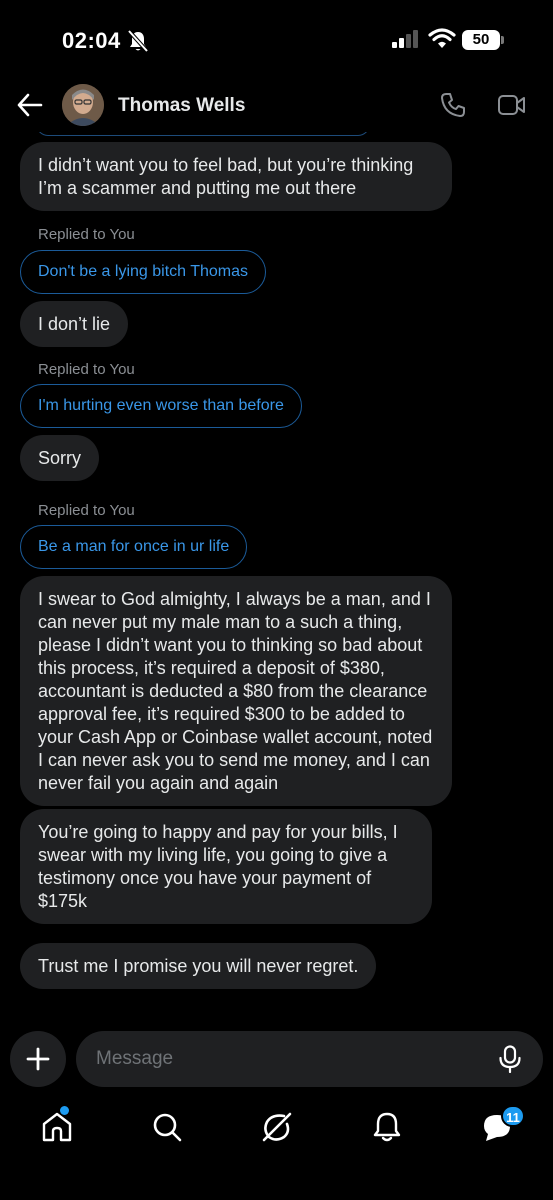 The width and height of the screenshot is (553, 1200). What do you see at coordinates (143, 272) in the screenshot?
I see `quoted-reply: Don't be a lying bitch Thomas` at bounding box center [143, 272].